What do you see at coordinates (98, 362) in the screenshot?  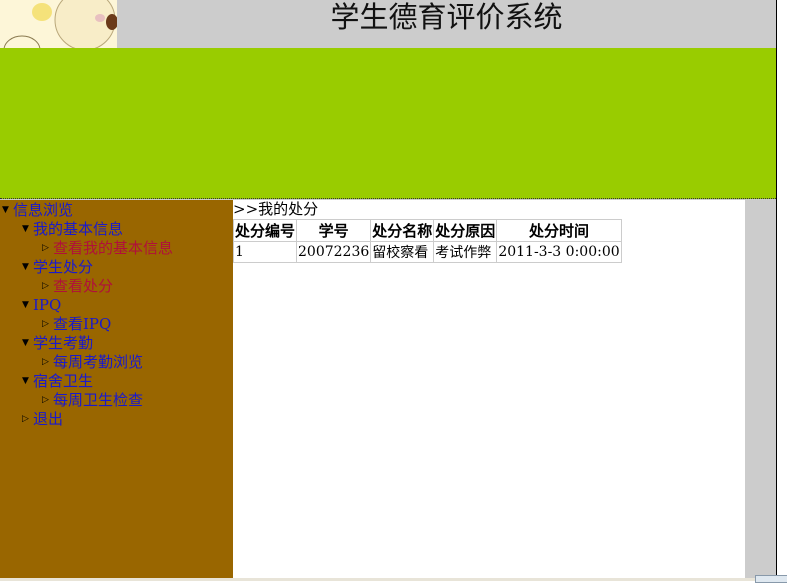 I see `tree-item-label: 每周考勤浏览` at bounding box center [98, 362].